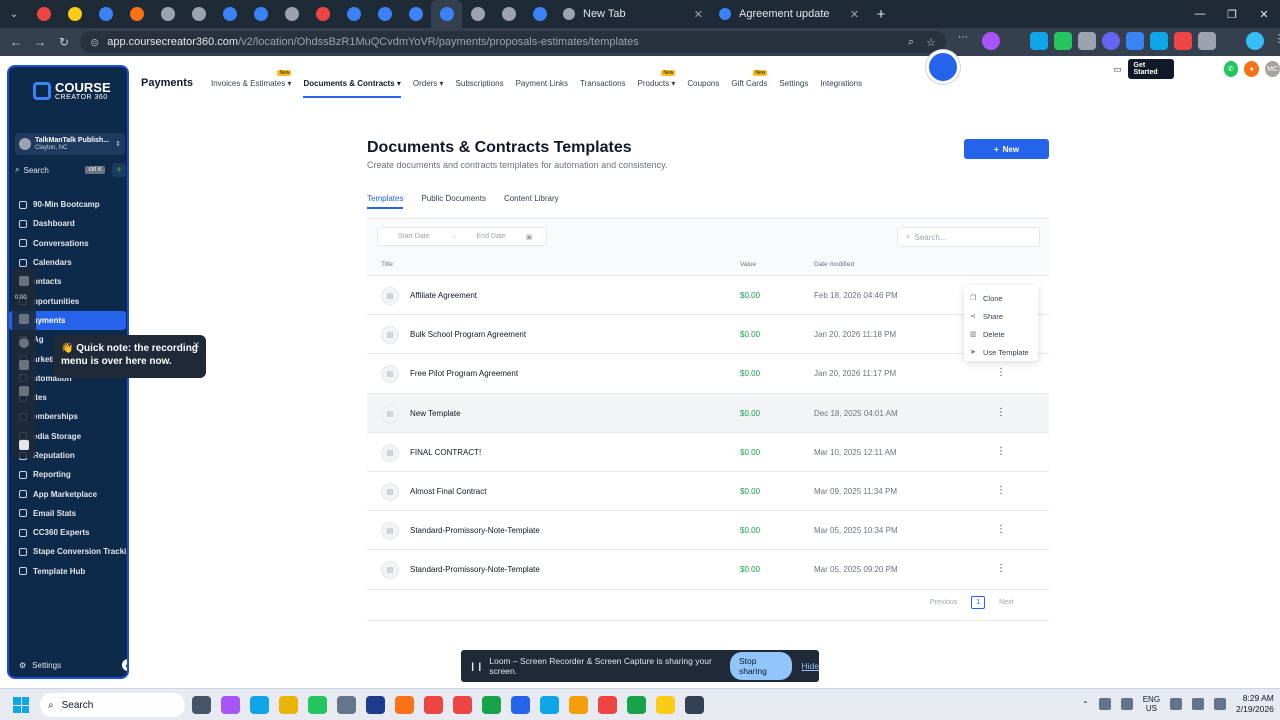 The height and width of the screenshot is (720, 1280). I want to click on top-nav-item: Documents & Contracts ▾, so click(352, 88).